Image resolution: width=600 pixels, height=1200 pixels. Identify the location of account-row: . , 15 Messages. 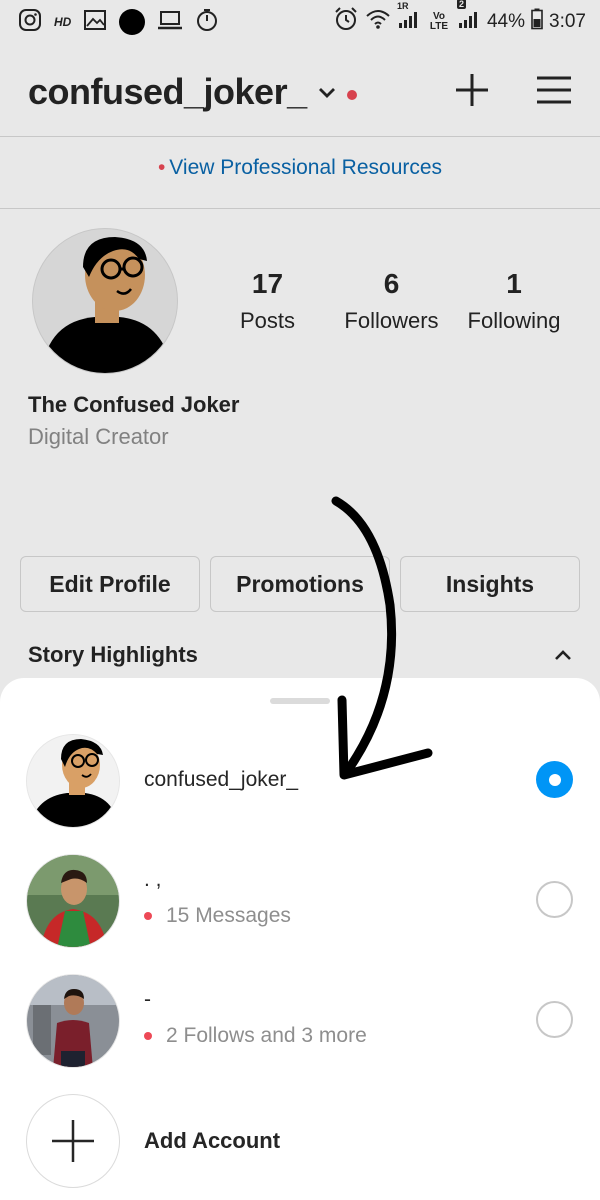
(300, 900).